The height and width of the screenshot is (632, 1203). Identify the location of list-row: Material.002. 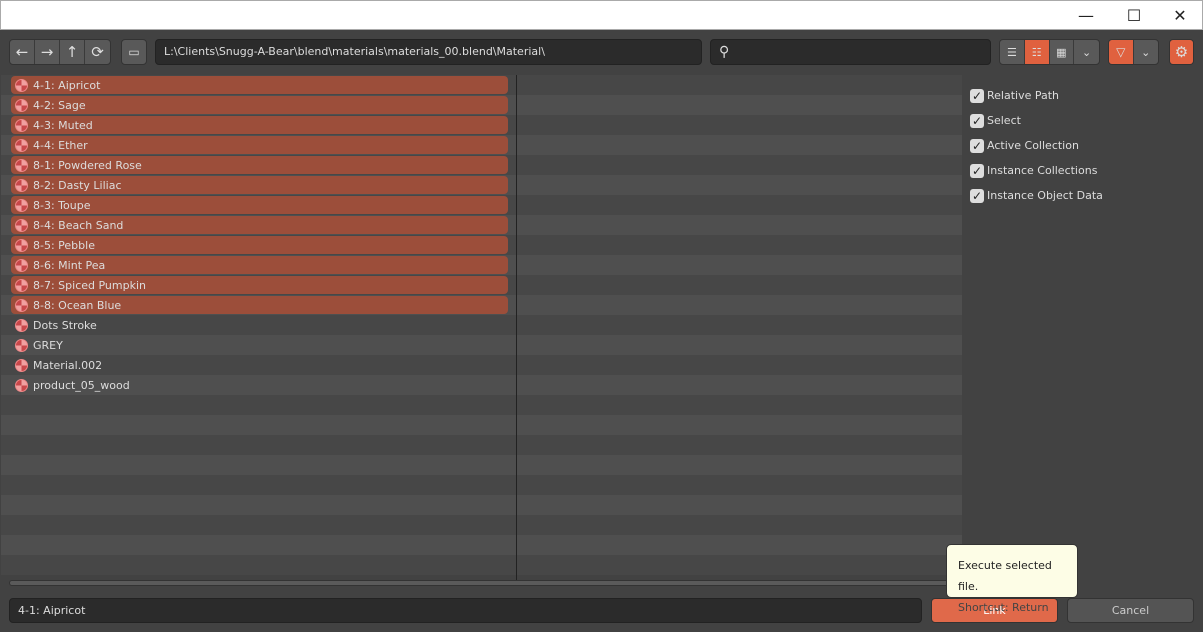
(481, 365).